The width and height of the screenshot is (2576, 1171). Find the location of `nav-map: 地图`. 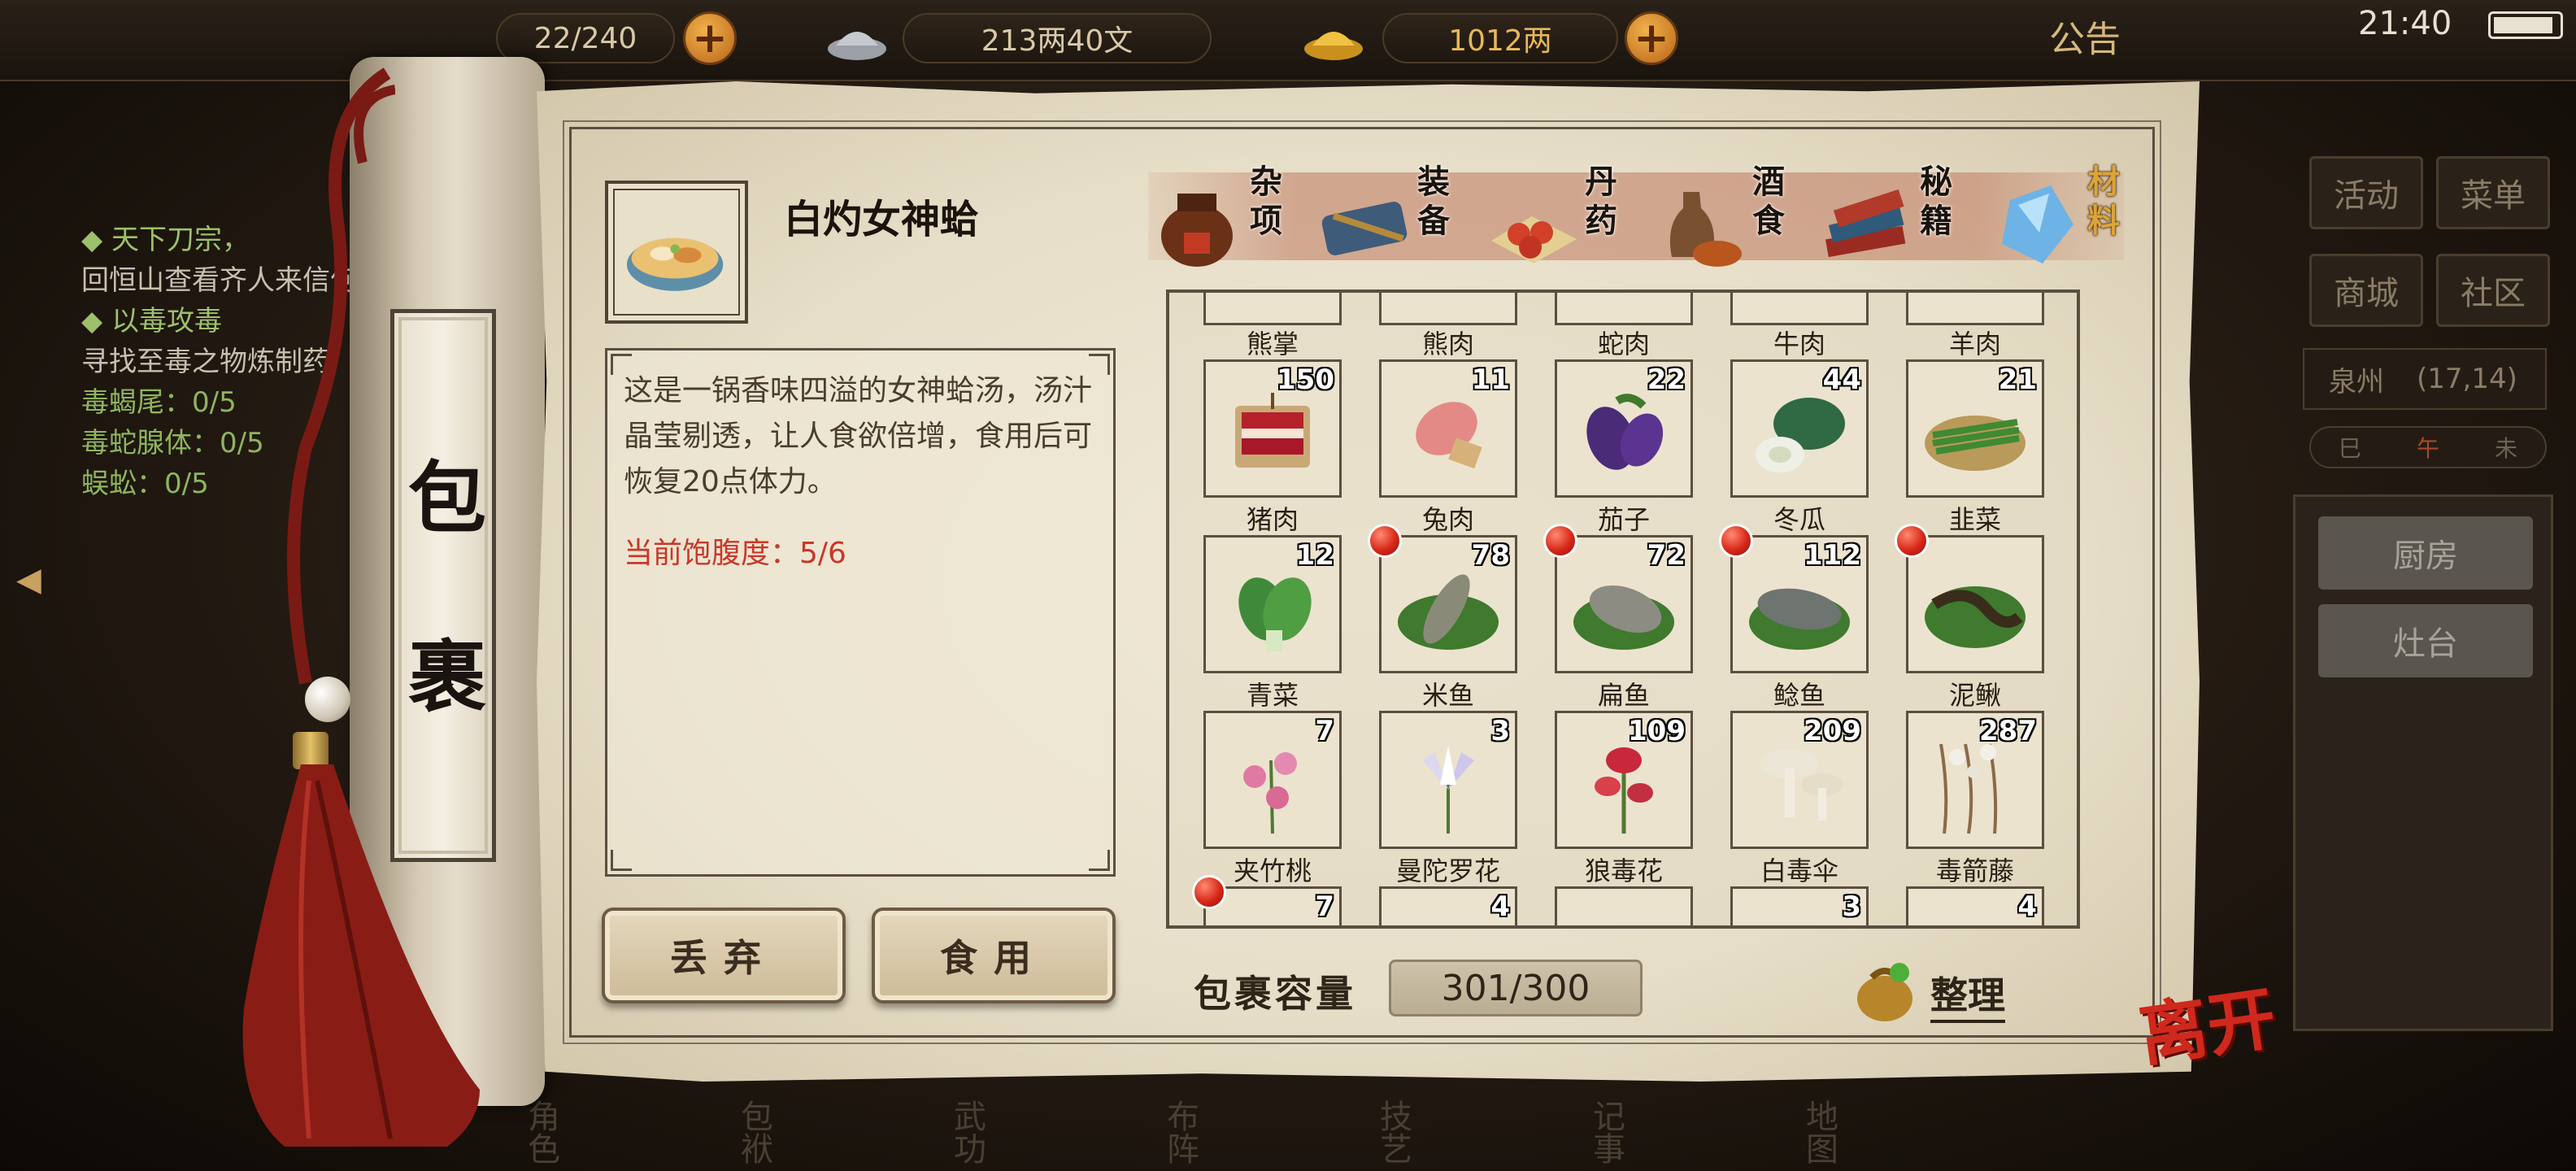

nav-map: 地图 is located at coordinates (1819, 1119).